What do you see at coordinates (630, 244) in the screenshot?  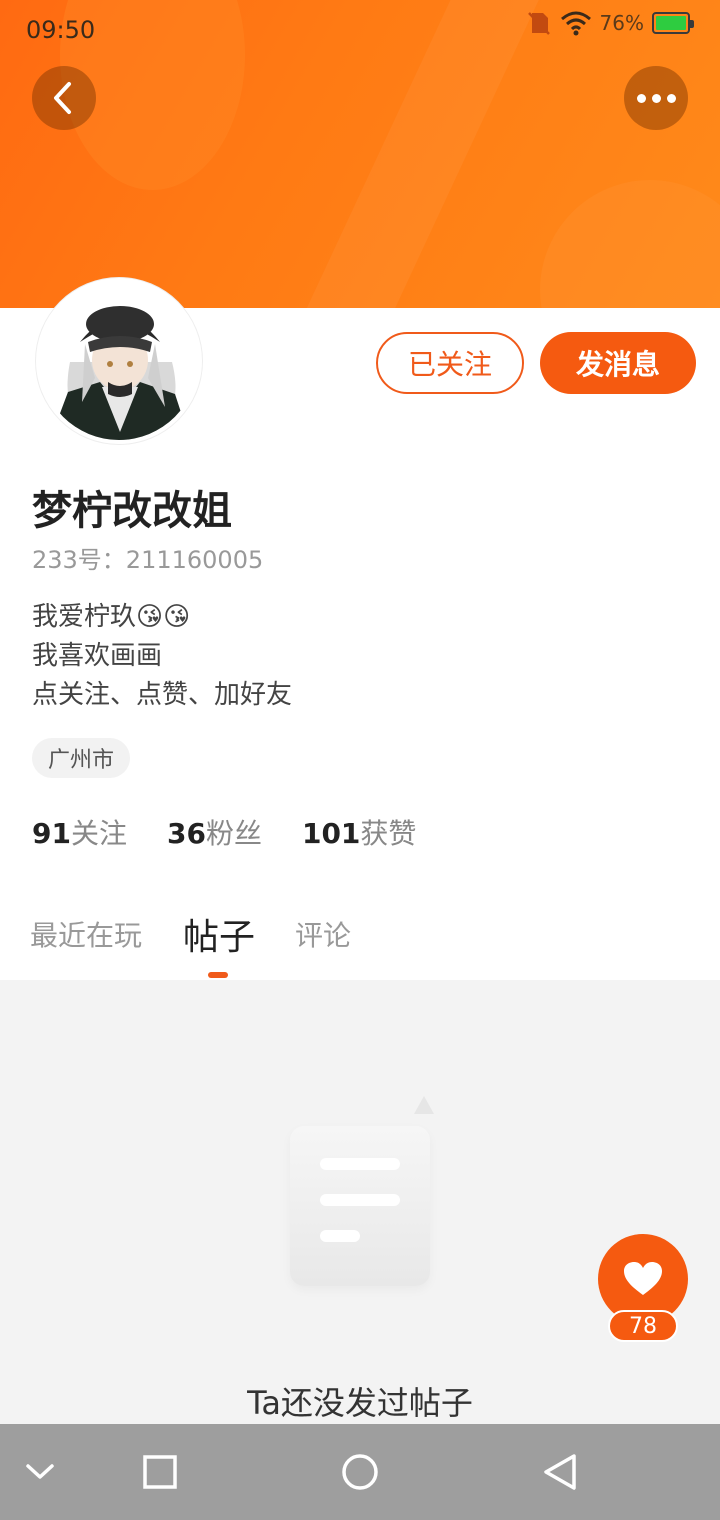 I see `banner-decoration` at bounding box center [630, 244].